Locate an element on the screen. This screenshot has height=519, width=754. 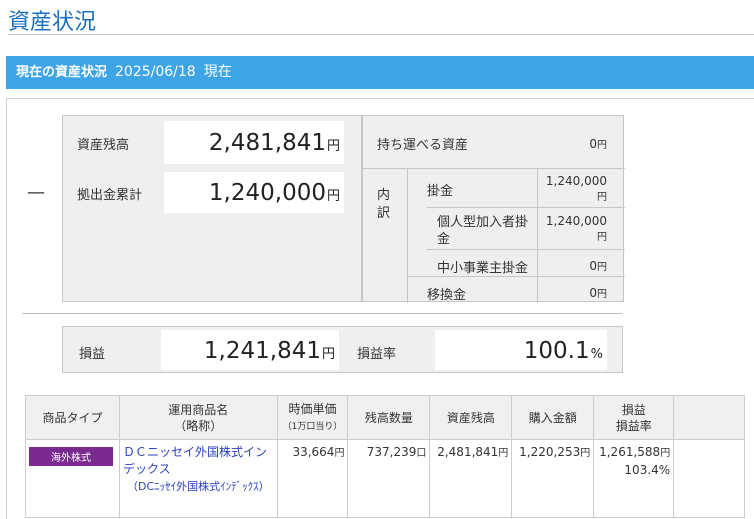
breakdown-divider is located at coordinates (494, 168).